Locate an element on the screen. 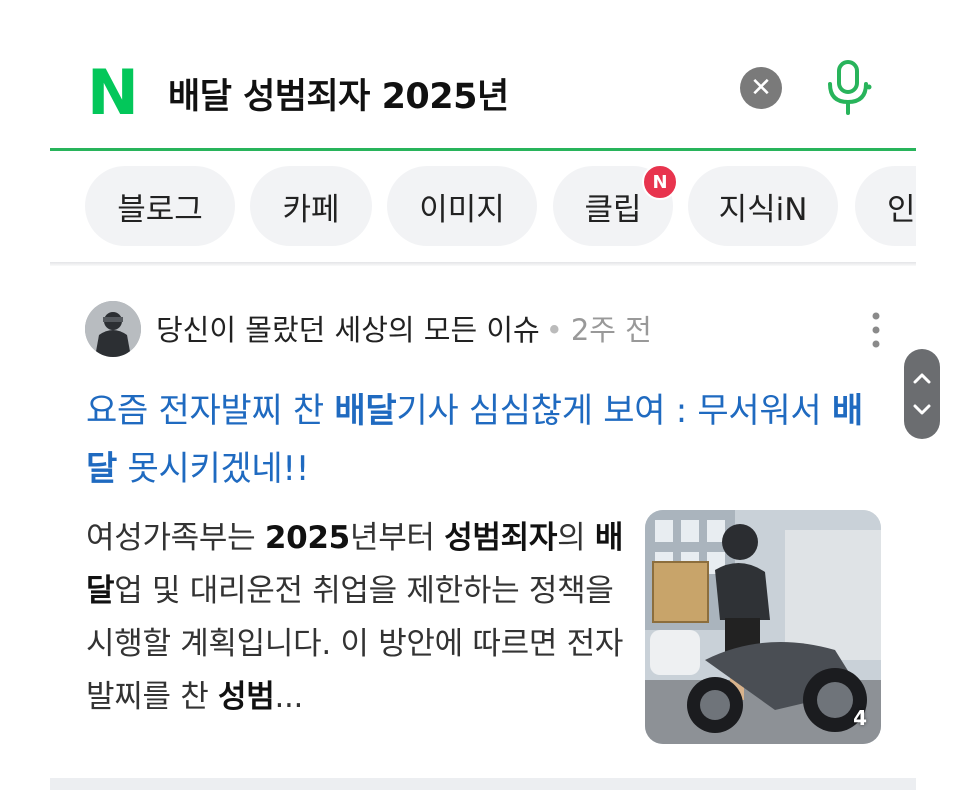 The image size is (966, 790). tab-kin: 지식iN is located at coordinates (763, 206).